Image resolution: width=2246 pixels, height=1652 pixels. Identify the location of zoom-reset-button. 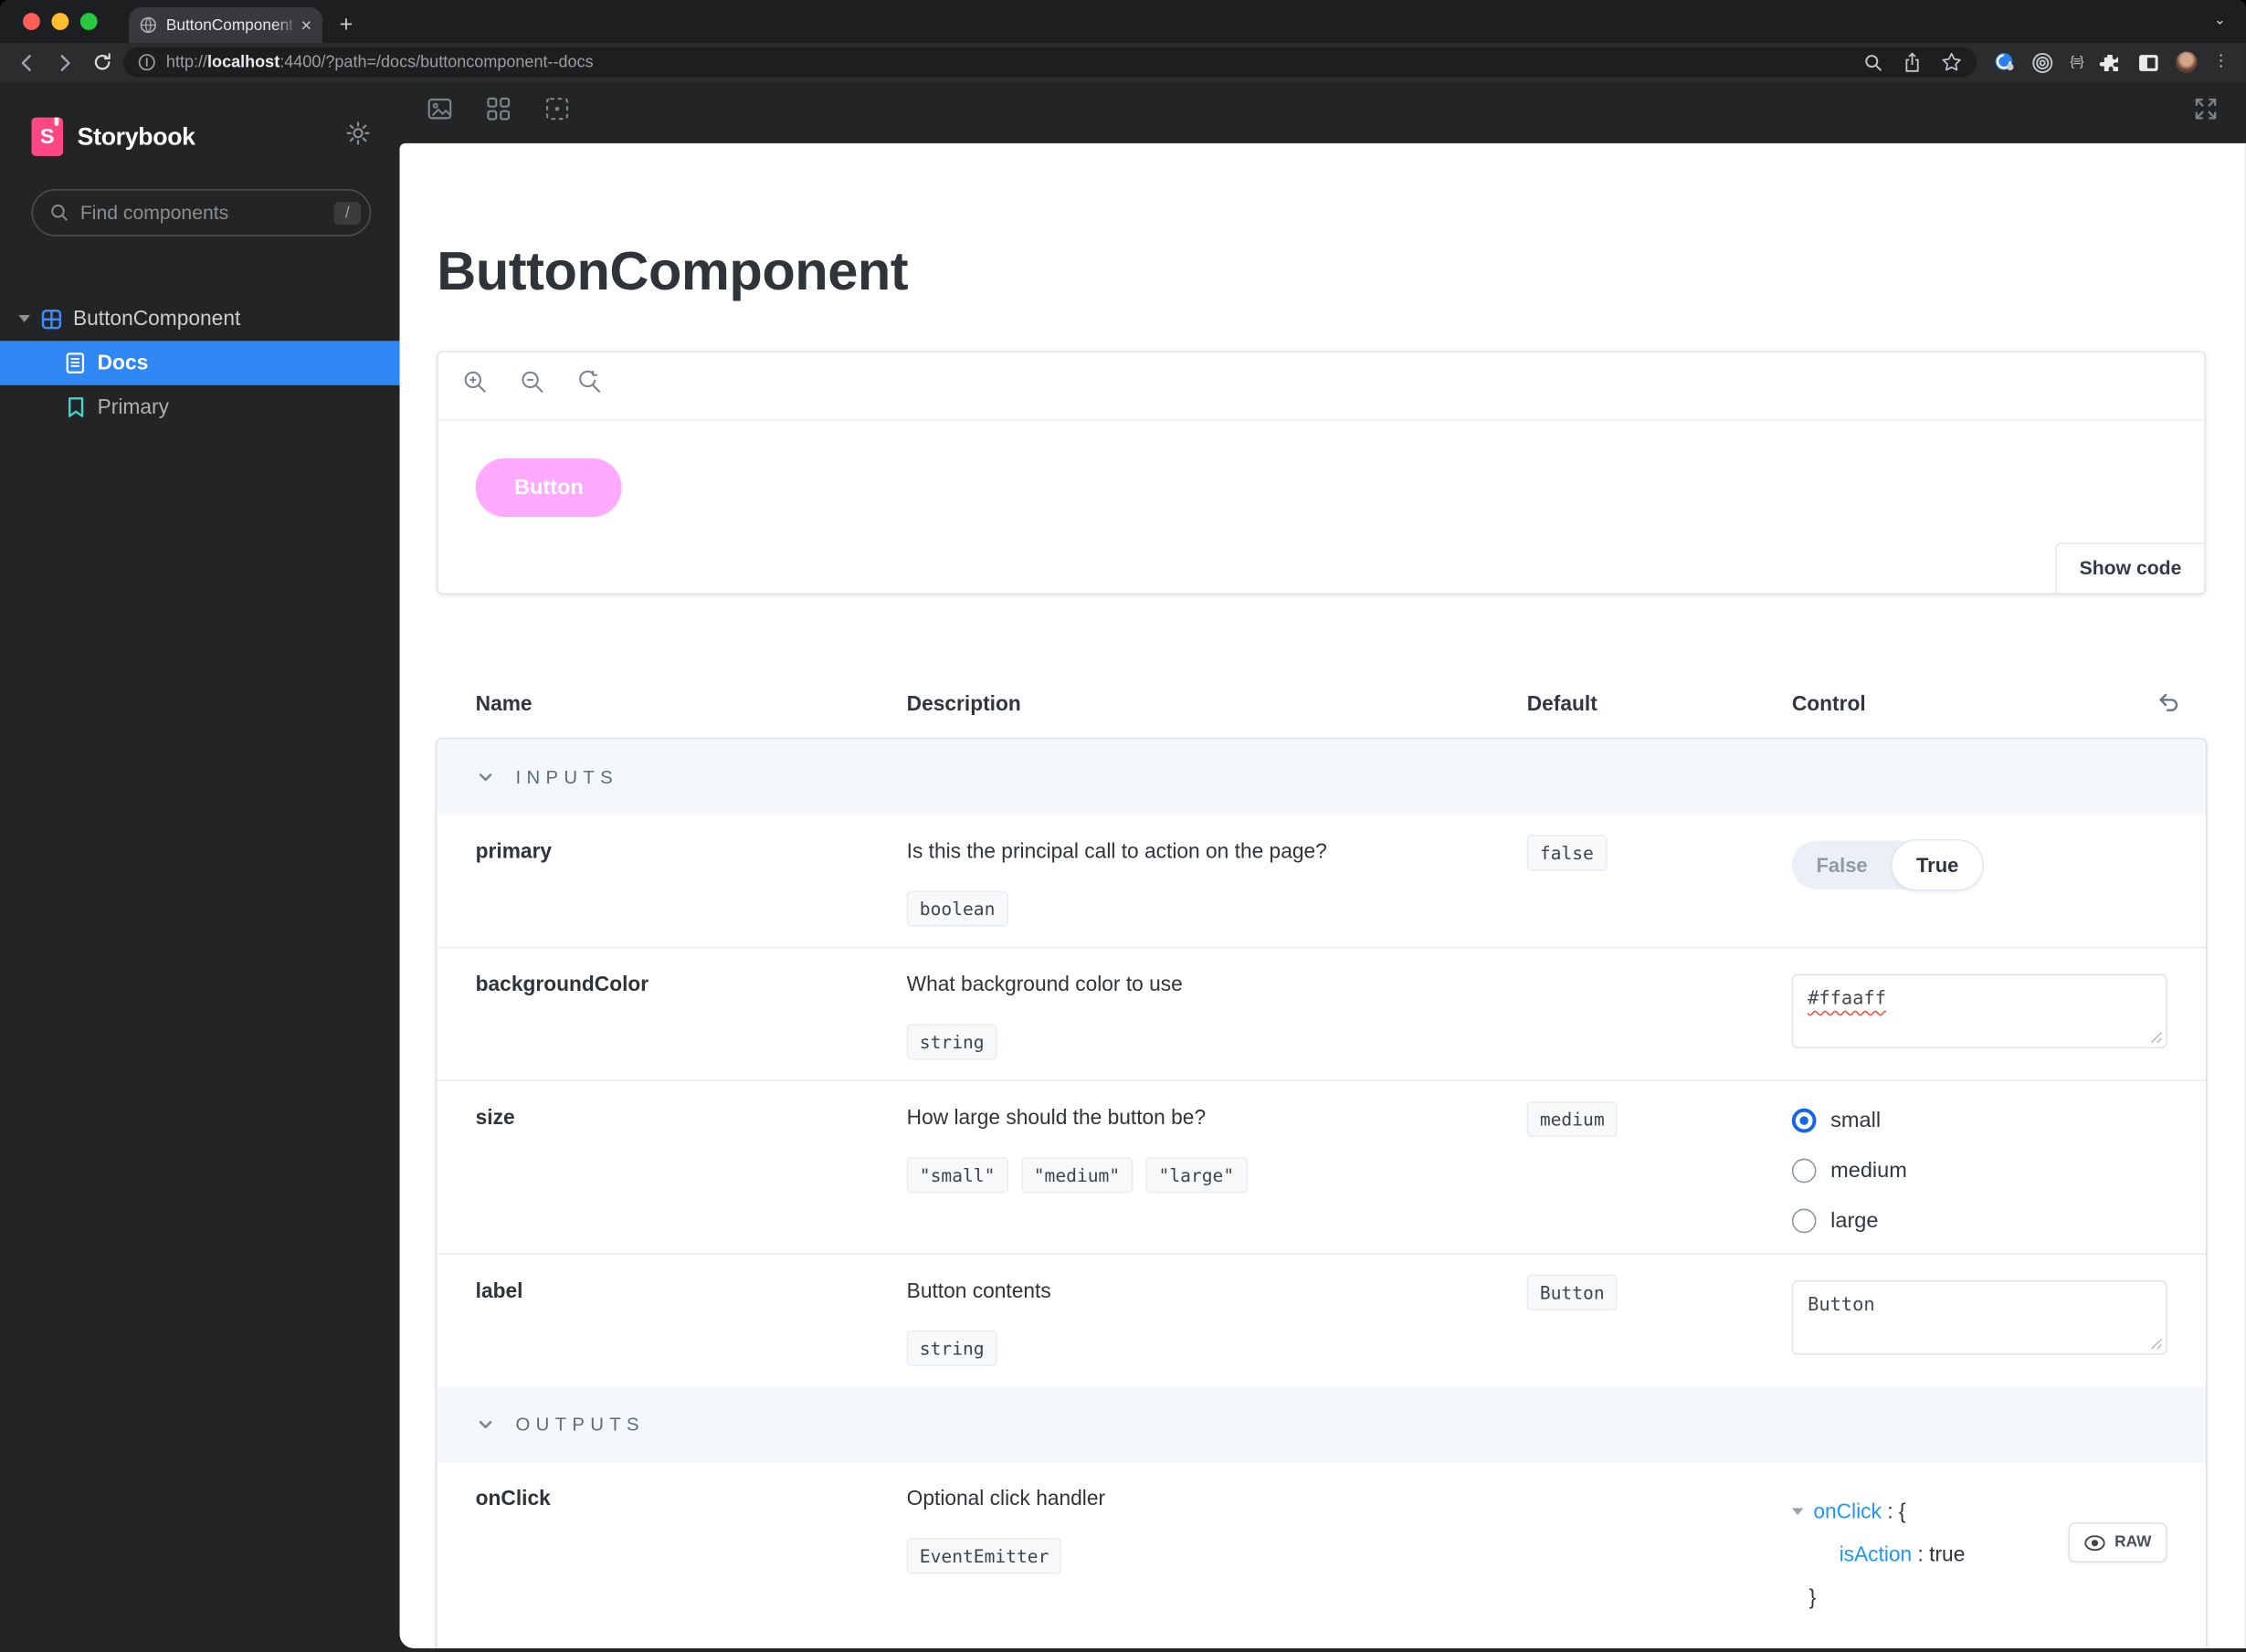
(590, 386).